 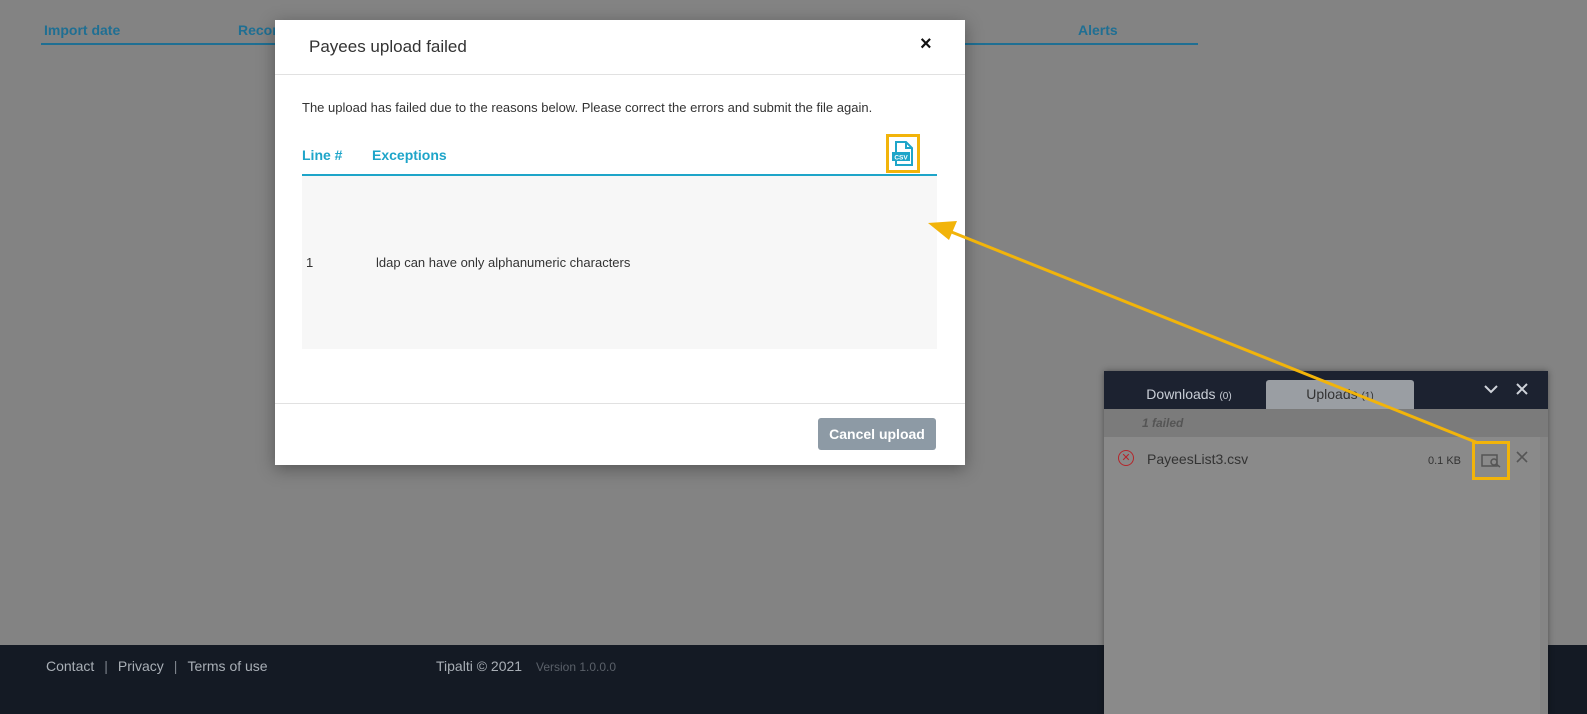 What do you see at coordinates (926, 44) in the screenshot?
I see `close-icon: ×` at bounding box center [926, 44].